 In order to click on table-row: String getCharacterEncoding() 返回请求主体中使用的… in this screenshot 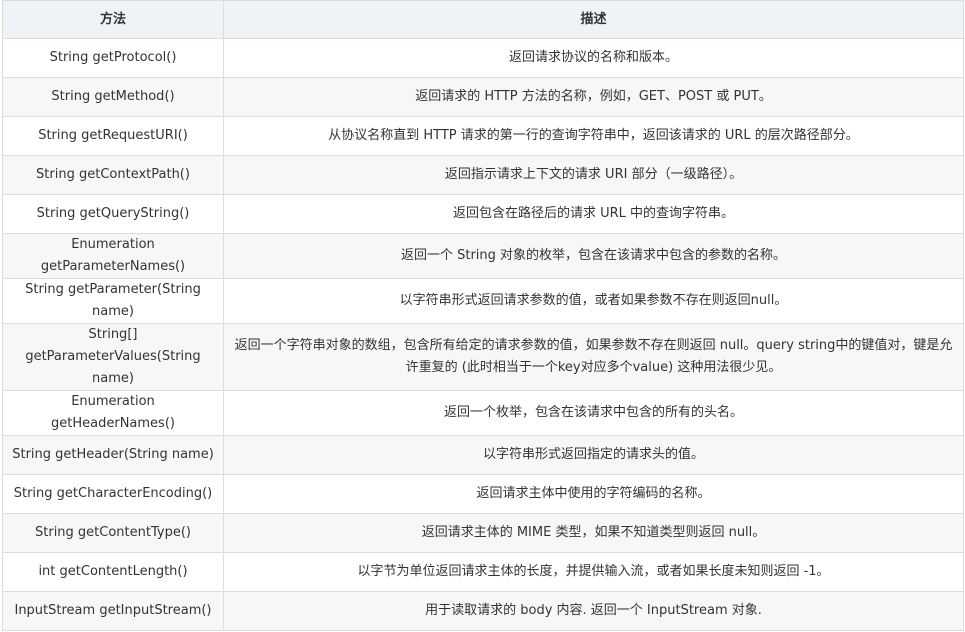, I will do `click(483, 494)`.